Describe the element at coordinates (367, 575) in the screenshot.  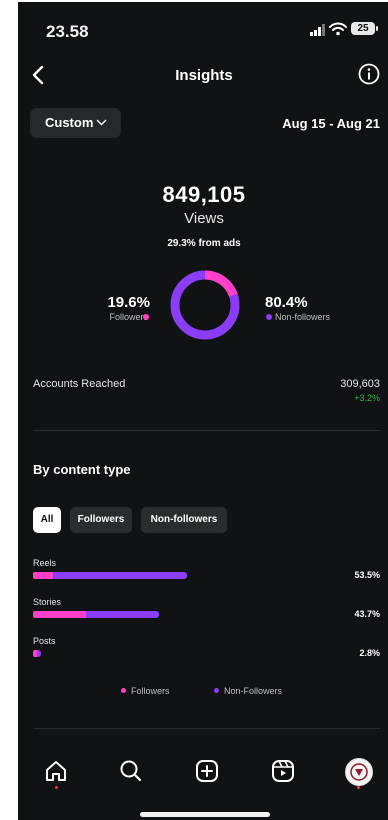
I see `reels-percent: 53.5%` at that location.